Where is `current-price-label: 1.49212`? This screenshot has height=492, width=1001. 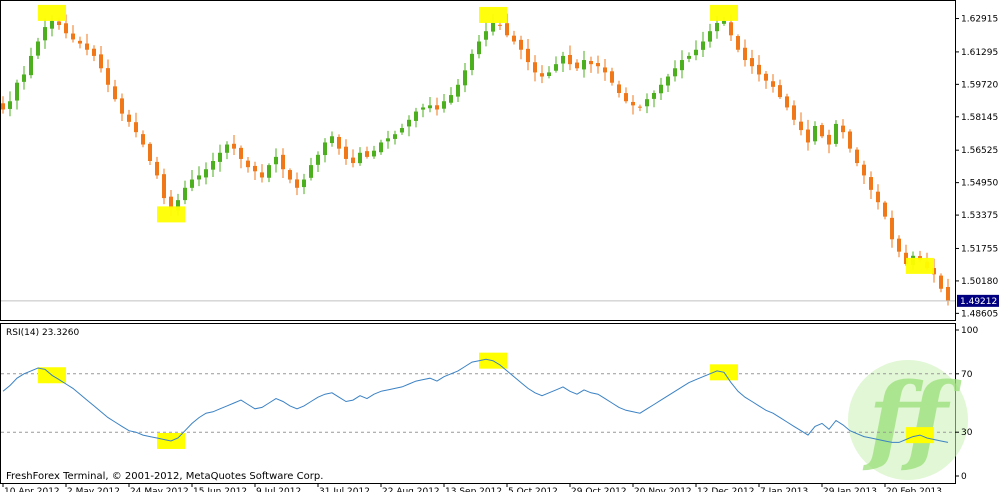 current-price-label: 1.49212 is located at coordinates (978, 302).